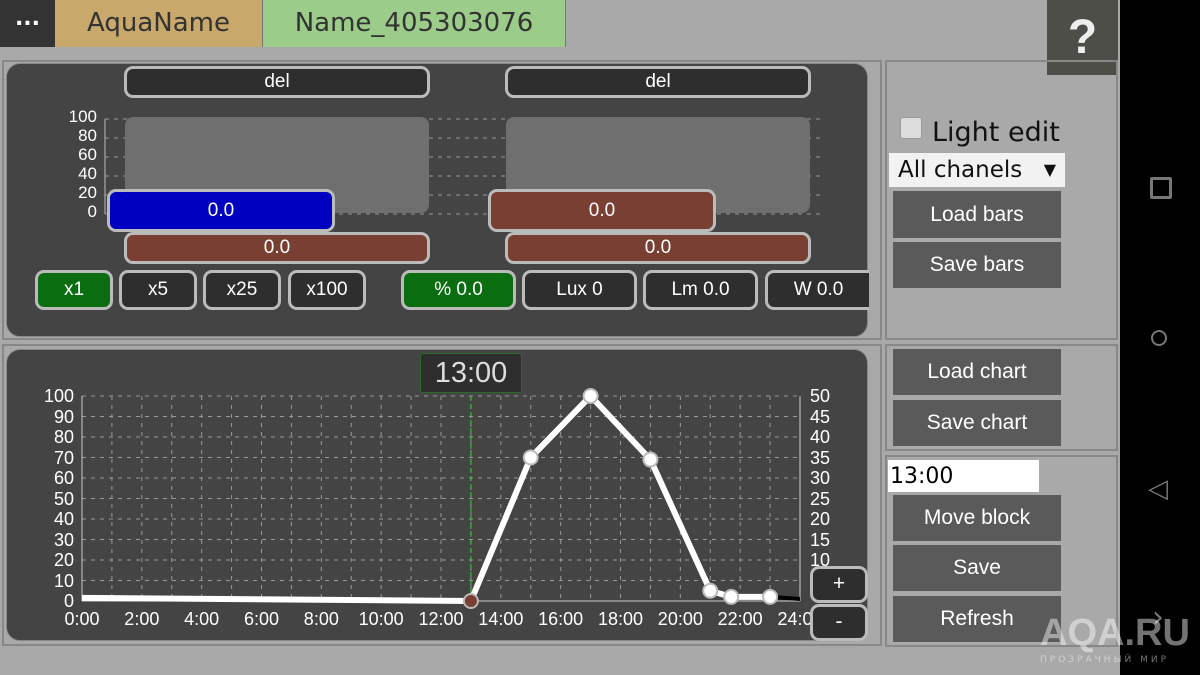 This screenshot has width=1200, height=675. I want to click on x-tick: 18:00, so click(620, 619).